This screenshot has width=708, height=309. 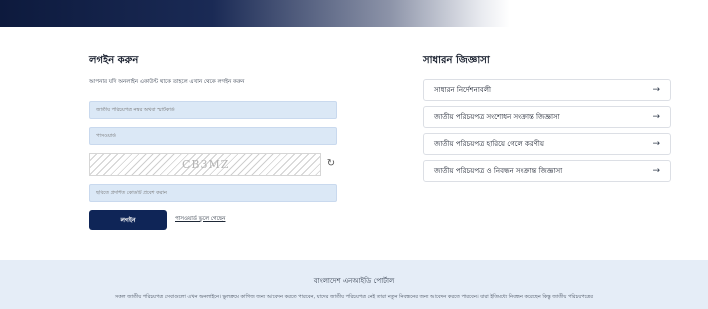 I want to click on faq-item-label: সাধারন নির্দেশনাবলী, so click(x=462, y=90).